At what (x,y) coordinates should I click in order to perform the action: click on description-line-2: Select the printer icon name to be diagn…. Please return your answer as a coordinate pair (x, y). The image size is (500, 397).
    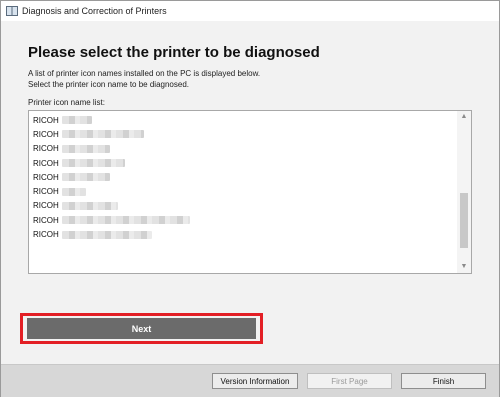
    Looking at the image, I should click on (108, 84).